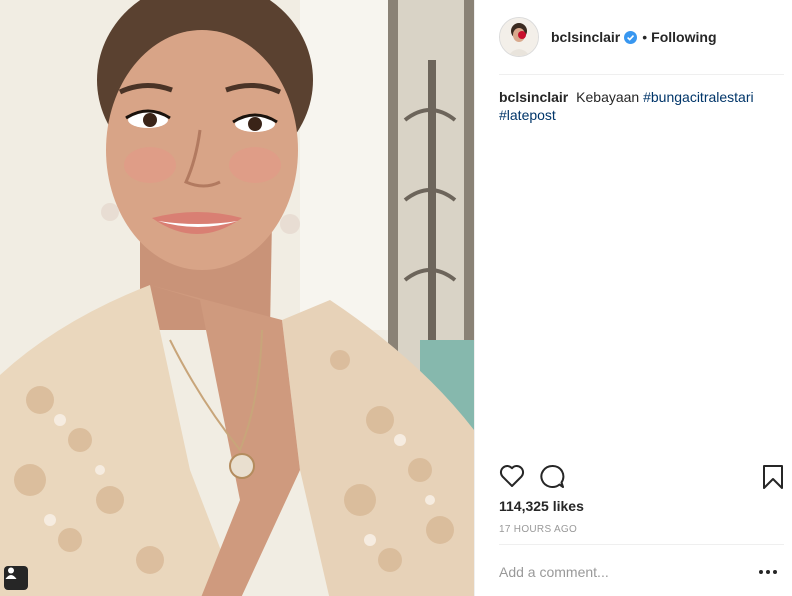 This screenshot has height=596, width=792. I want to click on header-divider, so click(641, 74).